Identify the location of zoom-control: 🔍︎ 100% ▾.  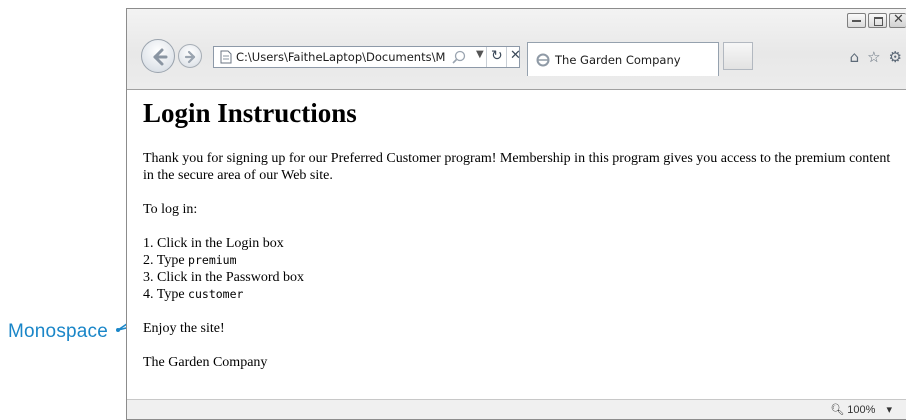
(861, 409).